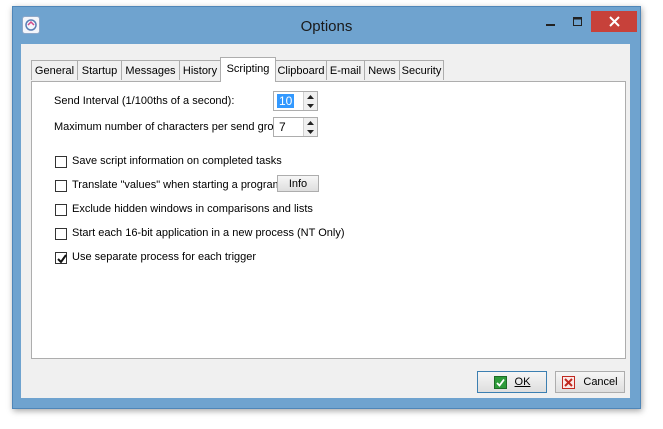  Describe the element at coordinates (54, 70) in the screenshot. I see `tab-general: General` at that location.